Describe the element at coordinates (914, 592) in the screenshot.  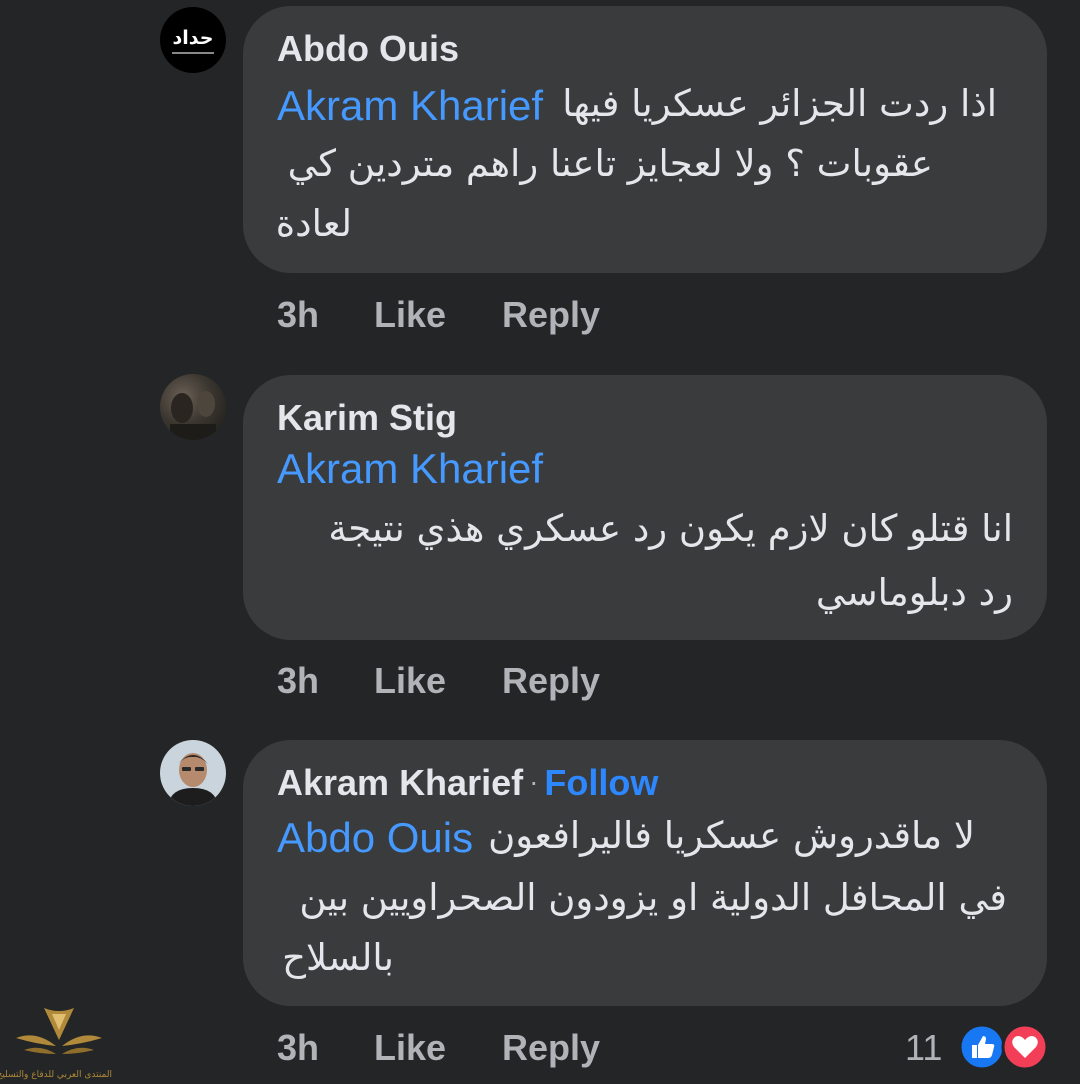
I see `comment-text-line: رد دبلوماسي` at that location.